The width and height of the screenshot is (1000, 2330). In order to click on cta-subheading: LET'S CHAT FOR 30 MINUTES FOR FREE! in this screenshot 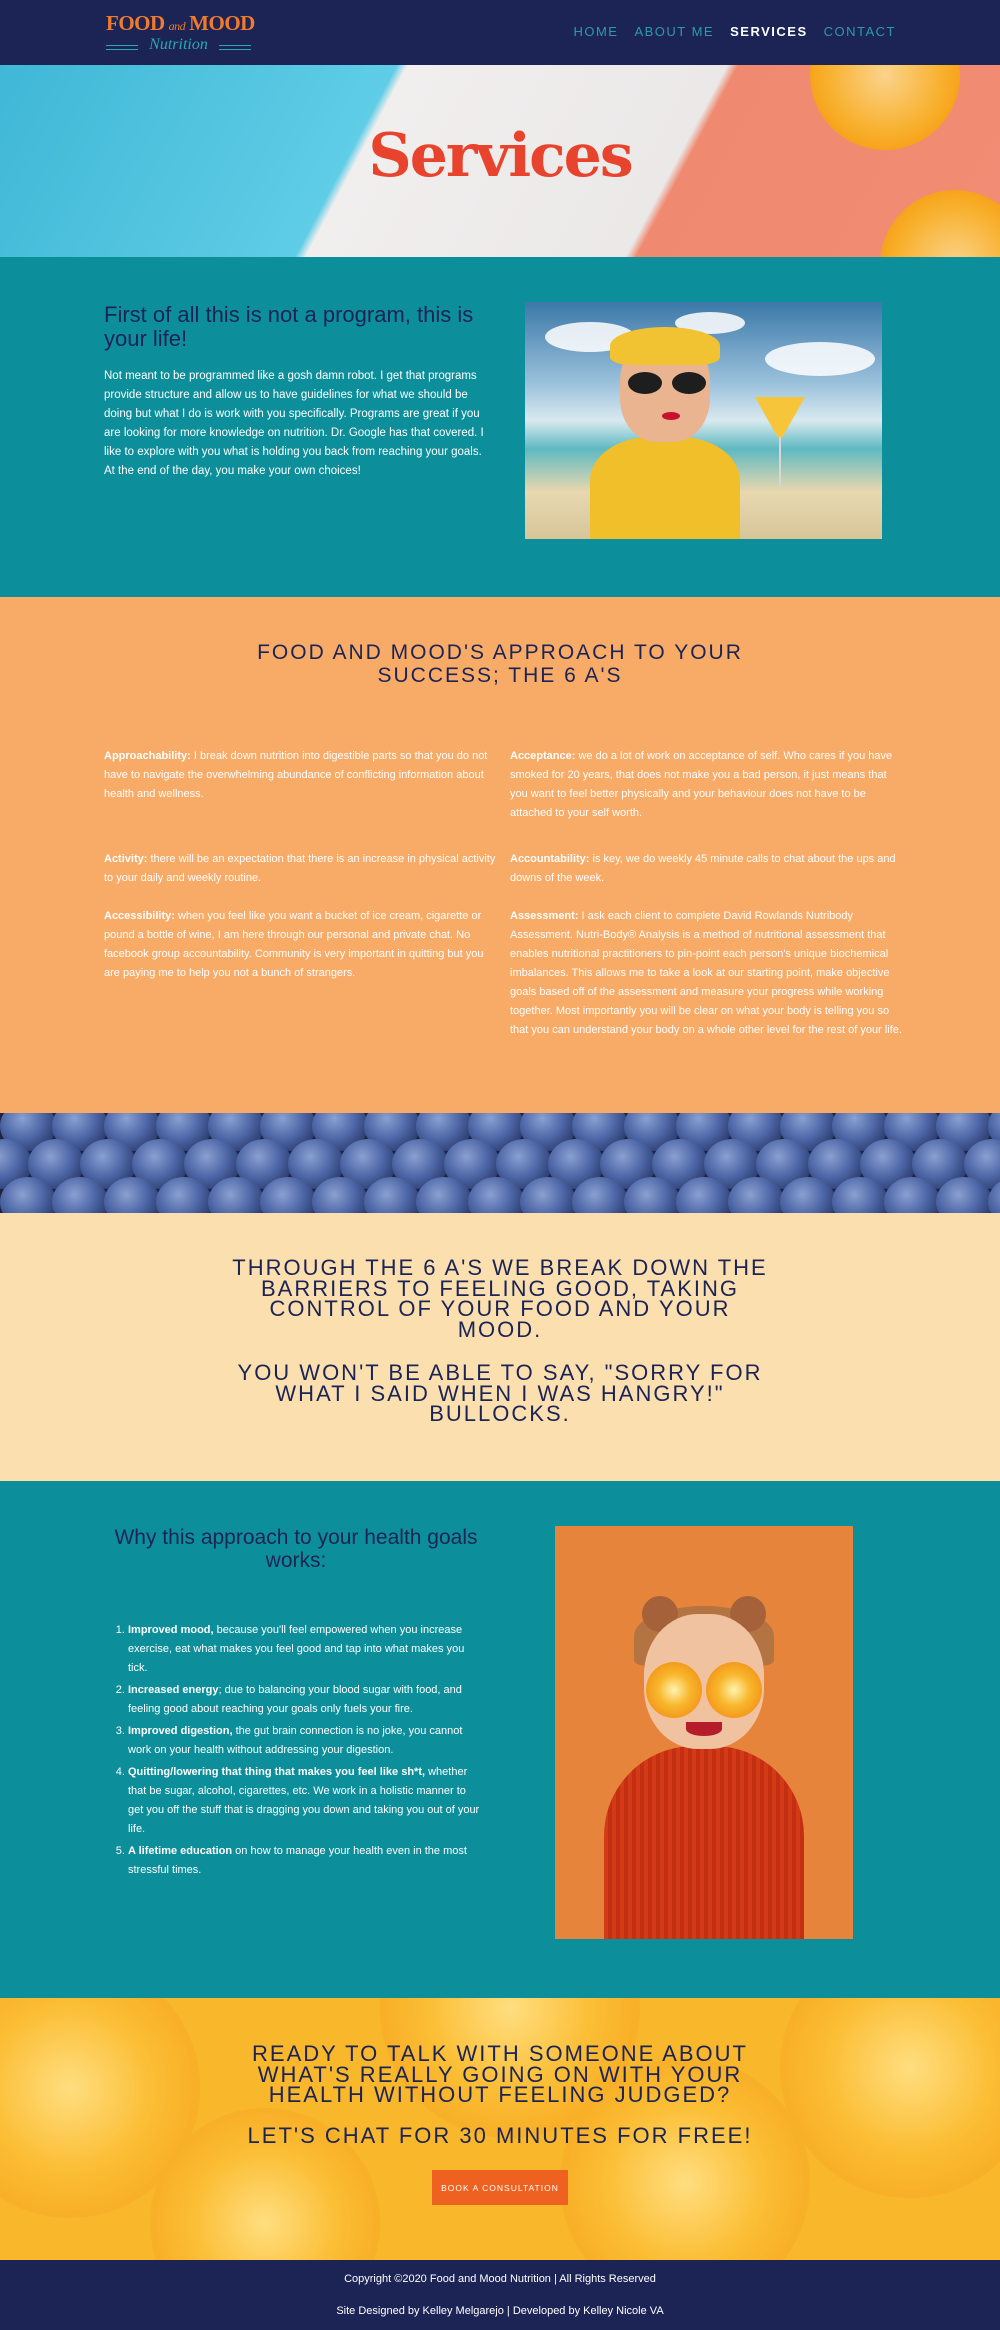, I will do `click(500, 2135)`.